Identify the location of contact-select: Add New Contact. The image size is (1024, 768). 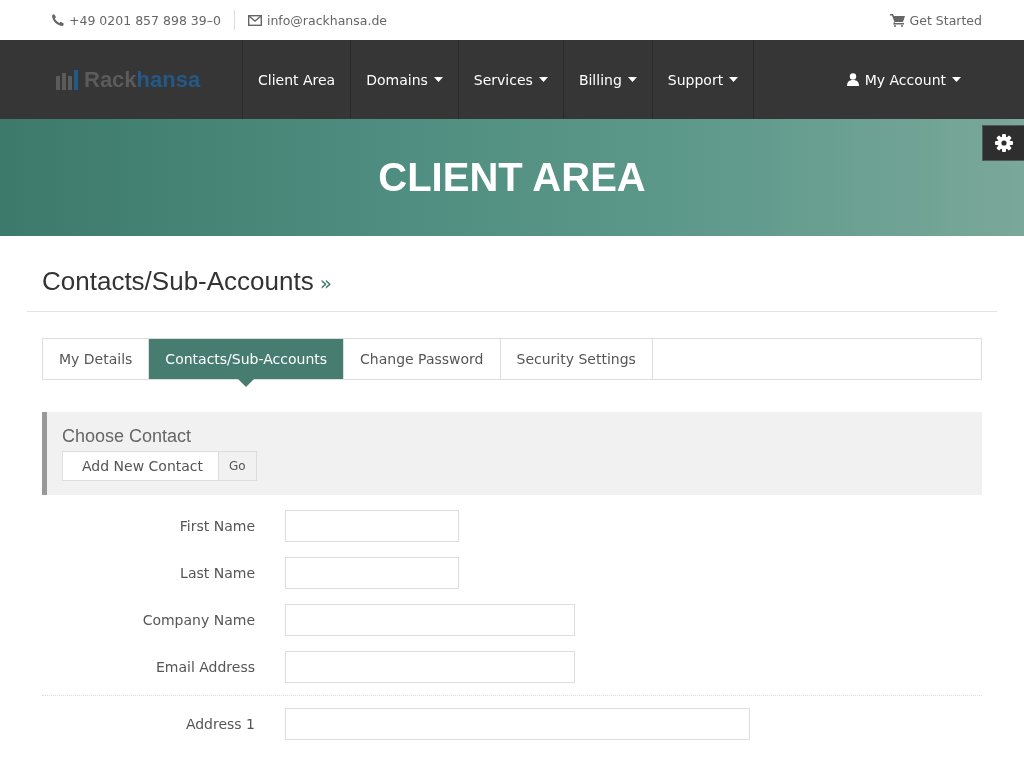
(140, 466).